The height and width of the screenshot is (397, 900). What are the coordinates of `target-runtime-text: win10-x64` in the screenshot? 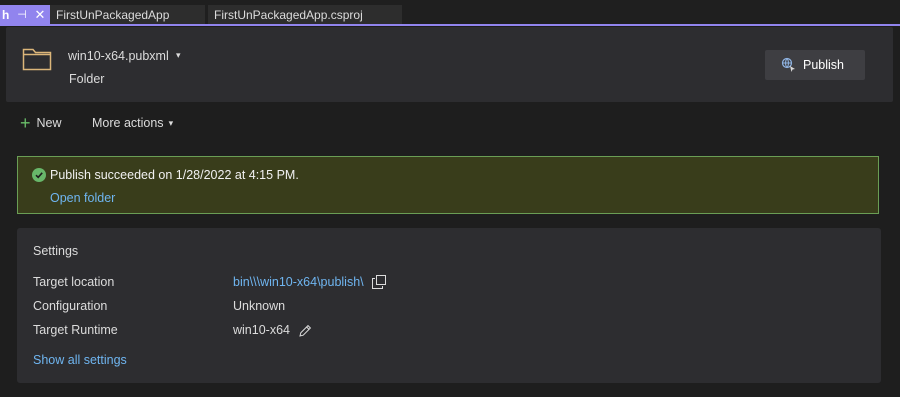 It's located at (261, 330).